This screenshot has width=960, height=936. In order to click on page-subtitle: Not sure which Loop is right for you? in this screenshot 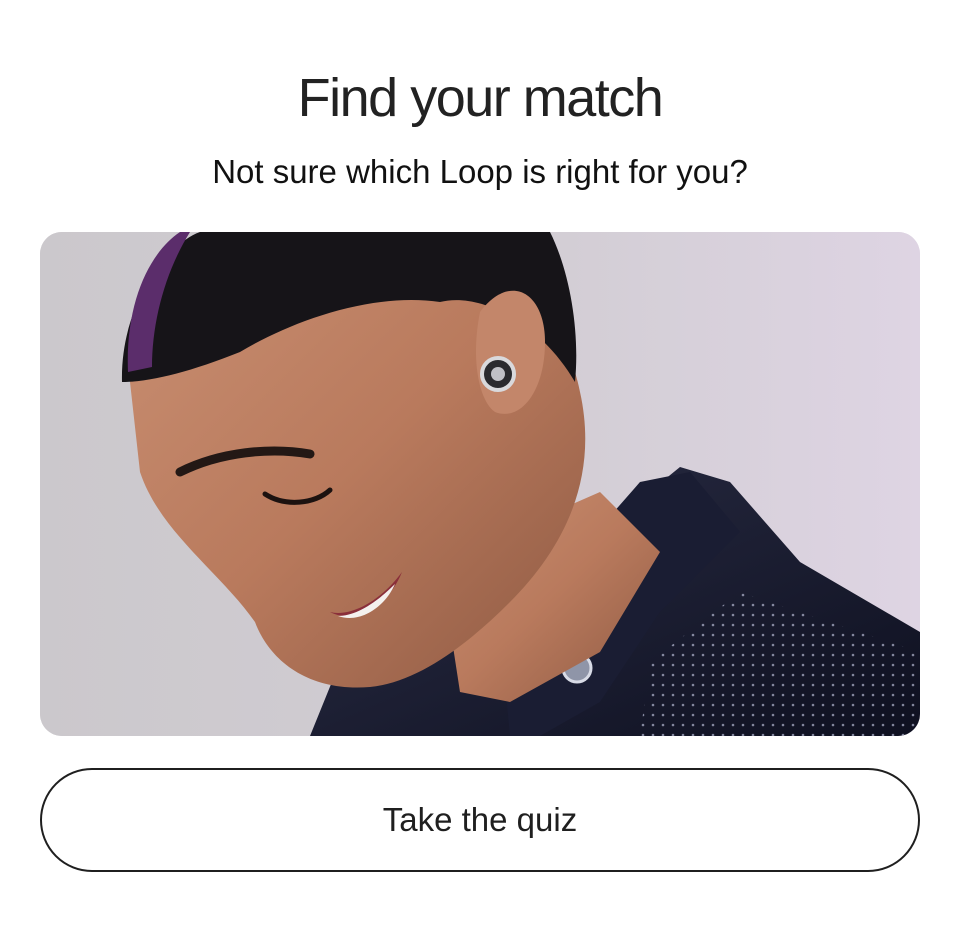, I will do `click(480, 171)`.